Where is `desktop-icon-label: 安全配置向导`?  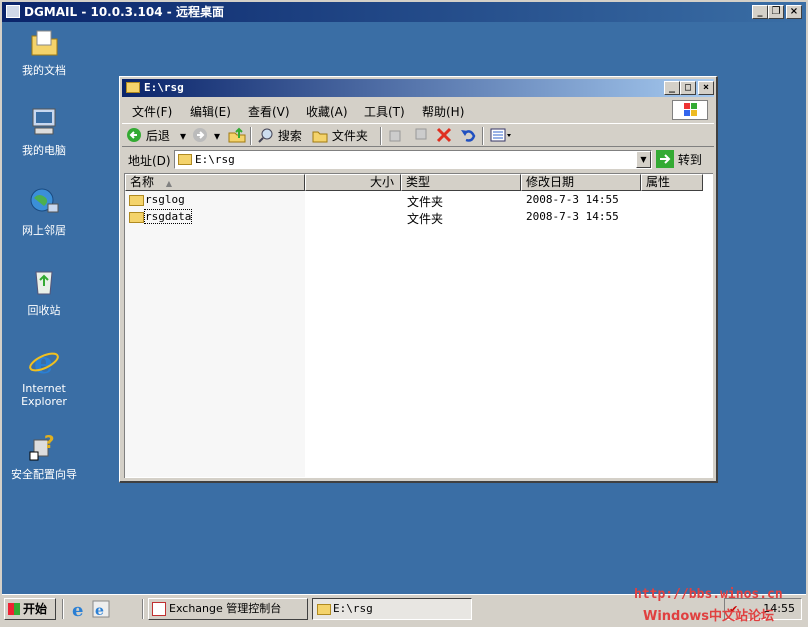
desktop-icon-label: 安全配置向导 is located at coordinates (44, 474).